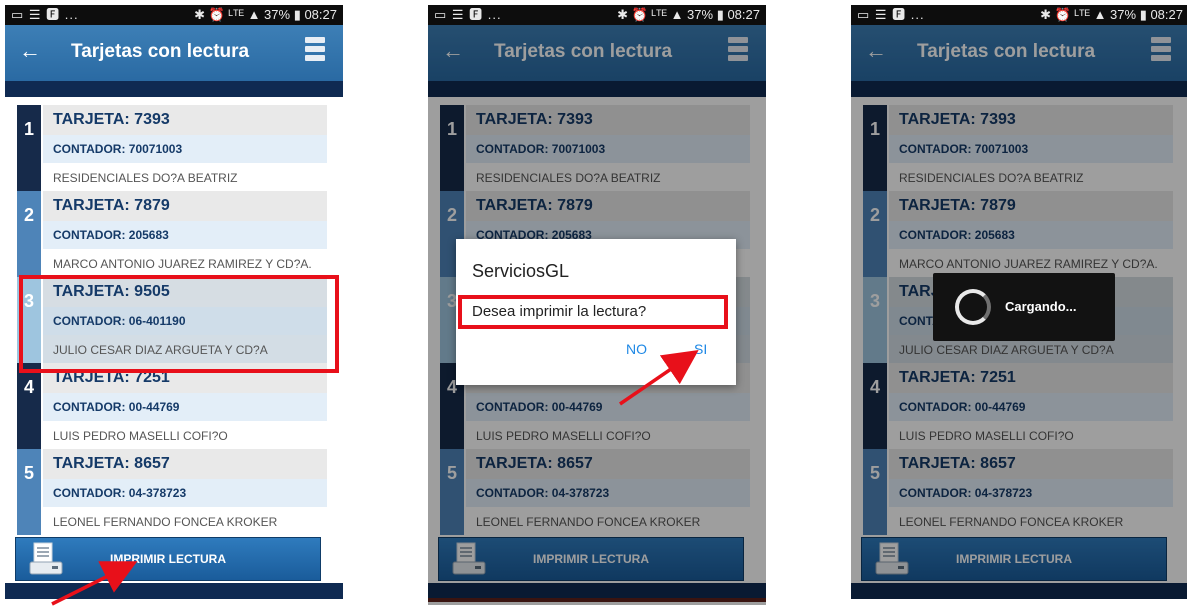 This screenshot has height=610, width=1187. What do you see at coordinates (185, 120) in the screenshot?
I see `card-title: TARJETA: 7393` at bounding box center [185, 120].